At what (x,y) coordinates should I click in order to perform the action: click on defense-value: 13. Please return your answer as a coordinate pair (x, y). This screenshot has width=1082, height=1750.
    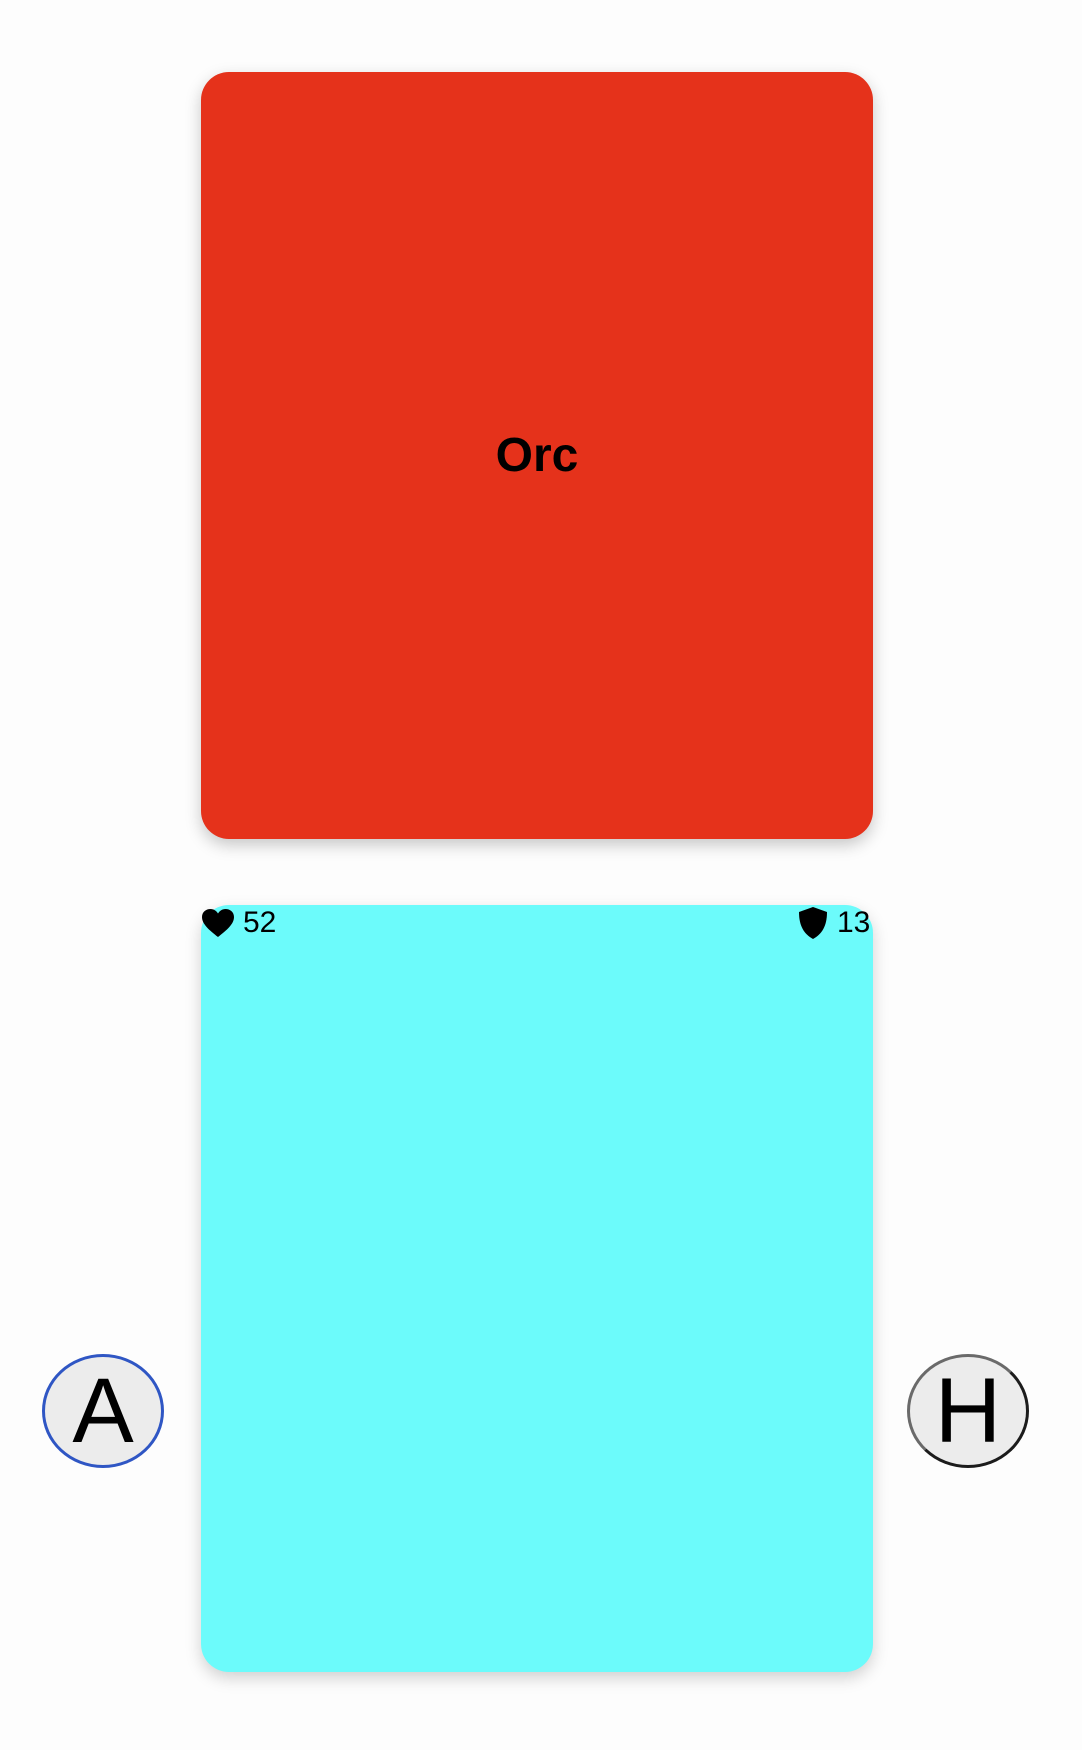
    Looking at the image, I should click on (854, 922).